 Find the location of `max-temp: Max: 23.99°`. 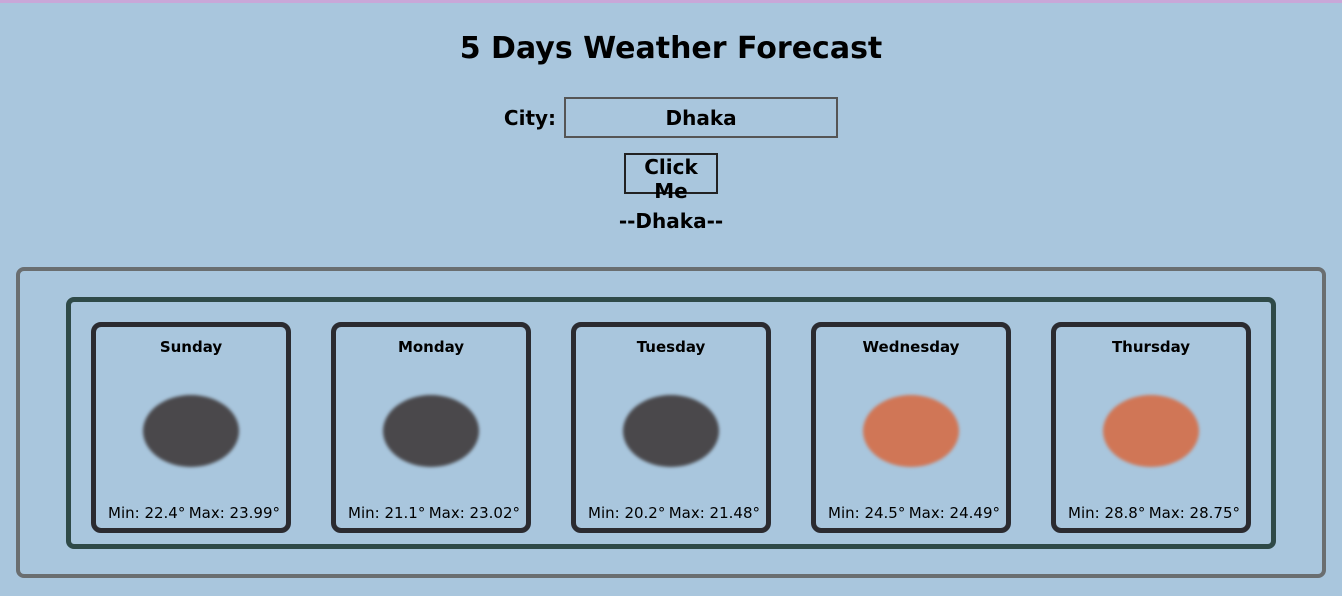

max-temp: Max: 23.99° is located at coordinates (234, 513).